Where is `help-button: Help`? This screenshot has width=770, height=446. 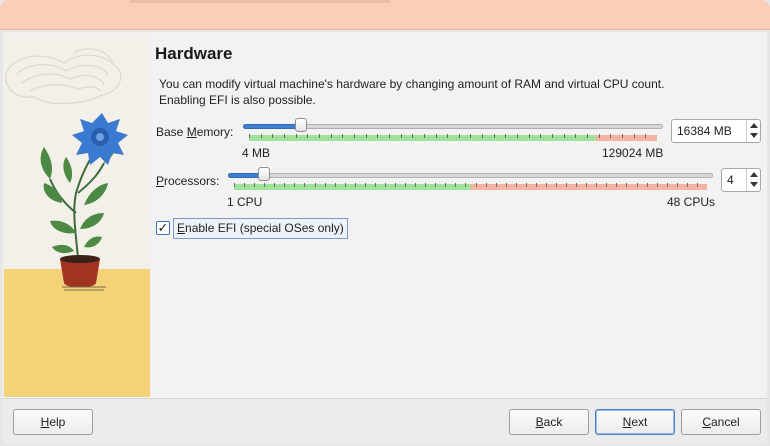 help-button: Help is located at coordinates (53, 422).